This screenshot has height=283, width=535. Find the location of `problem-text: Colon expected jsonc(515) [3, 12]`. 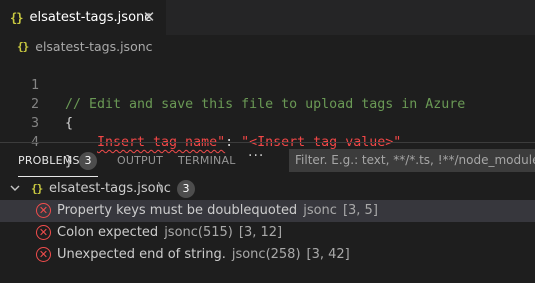

problem-text: Colon expected jsonc(515) [3, 12] is located at coordinates (169, 232).